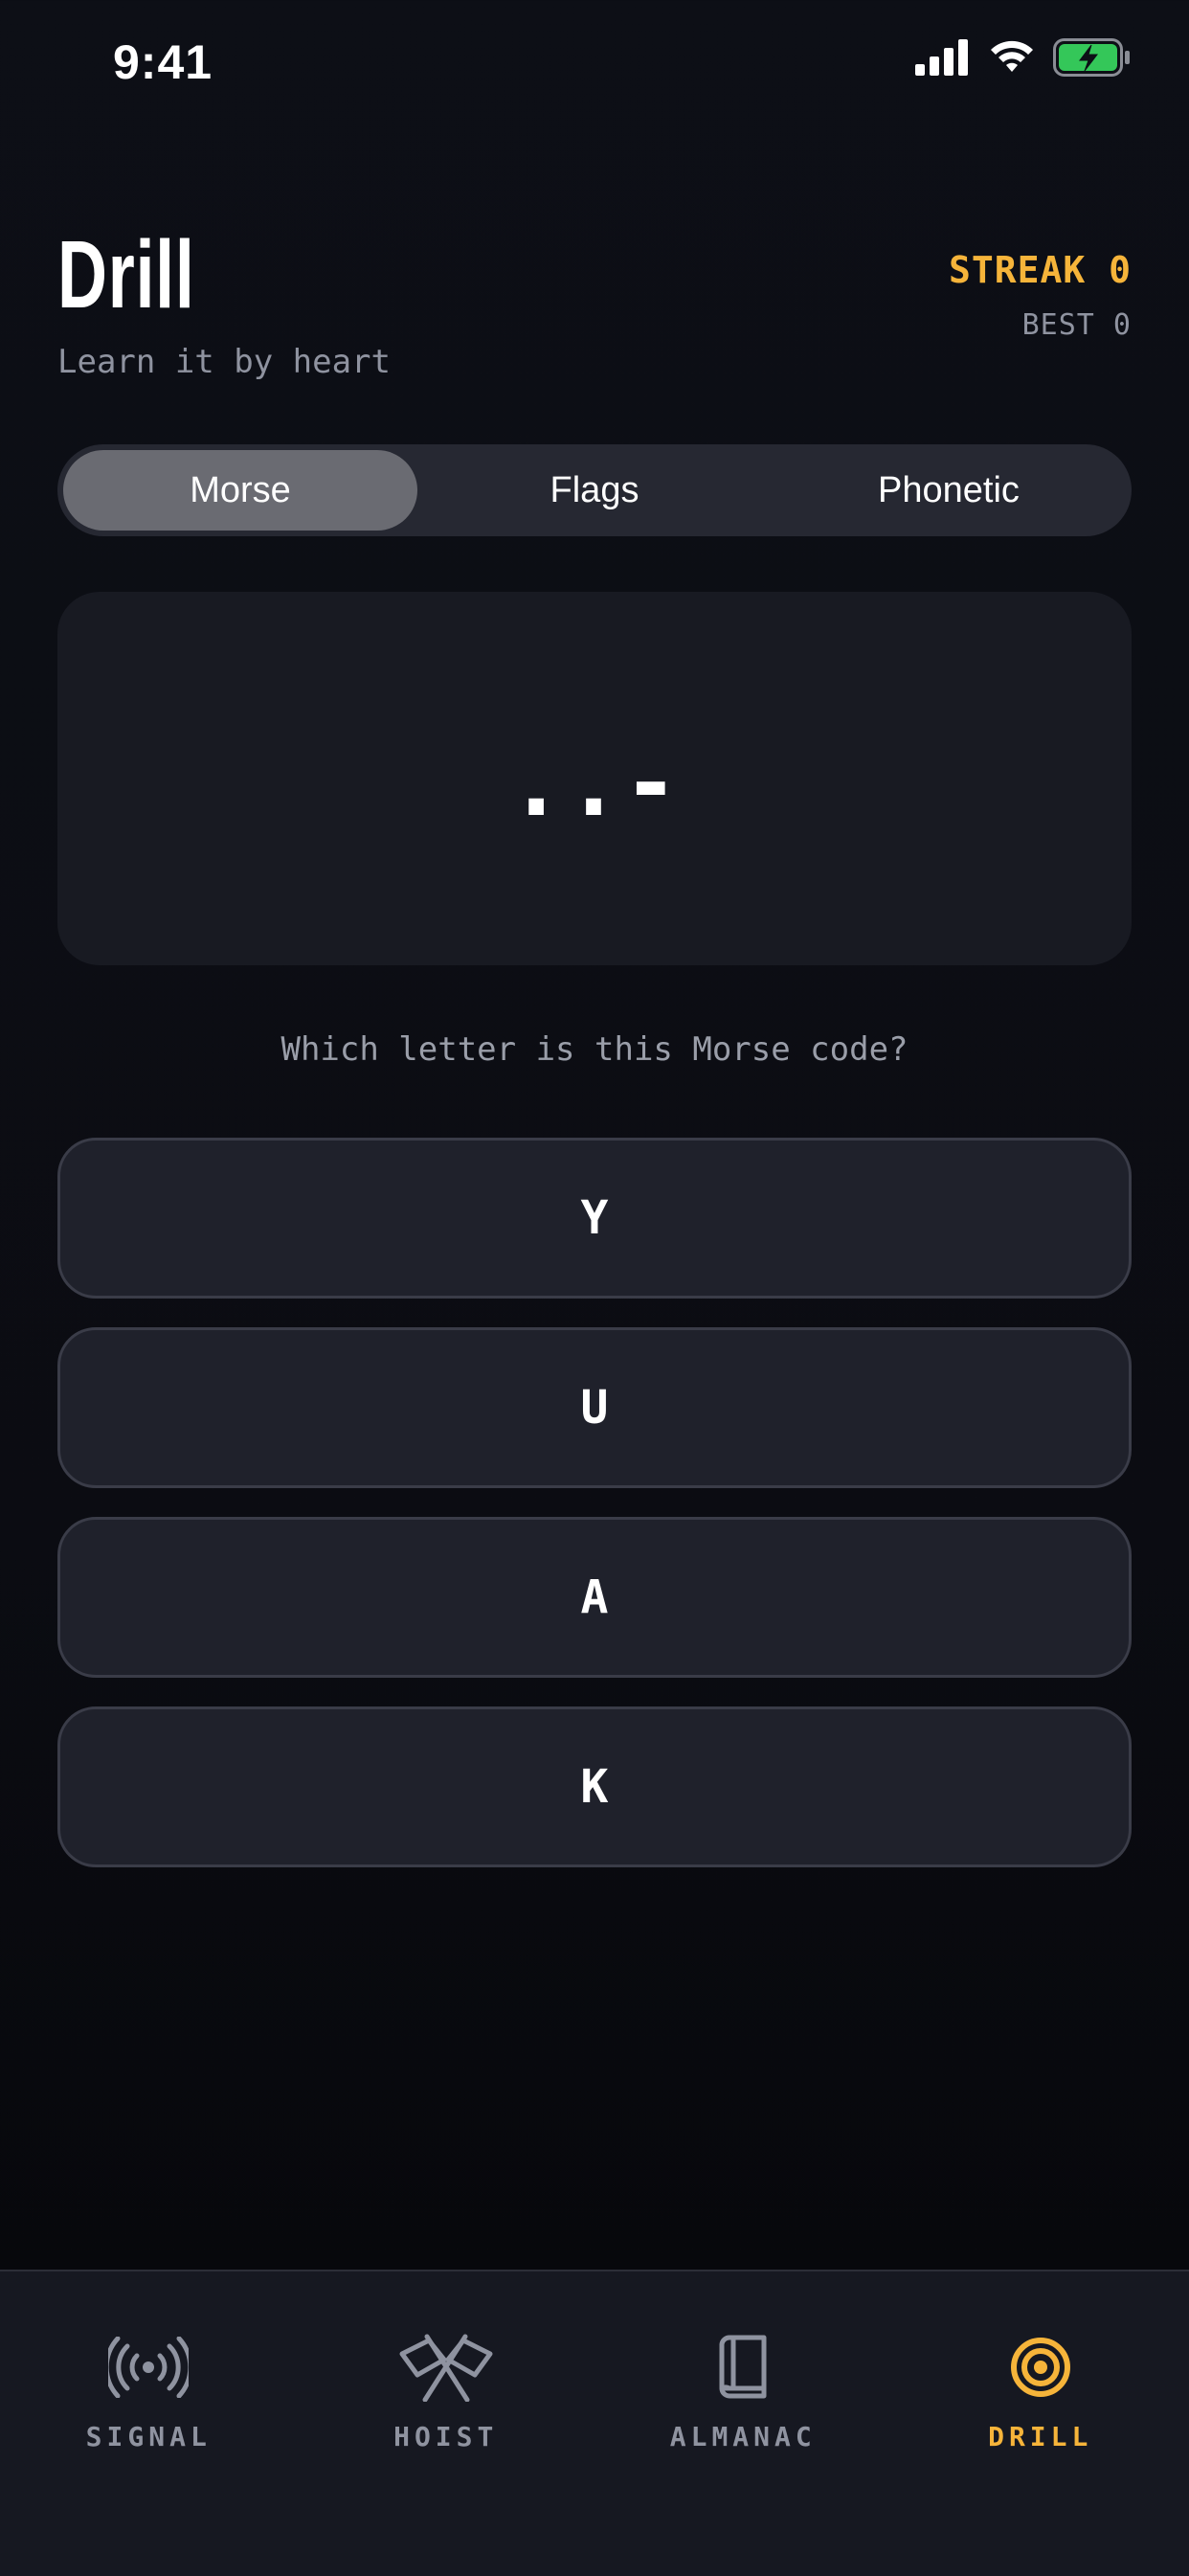 The width and height of the screenshot is (1189, 2576). Describe the element at coordinates (163, 62) in the screenshot. I see `status-time: 9:41` at that location.